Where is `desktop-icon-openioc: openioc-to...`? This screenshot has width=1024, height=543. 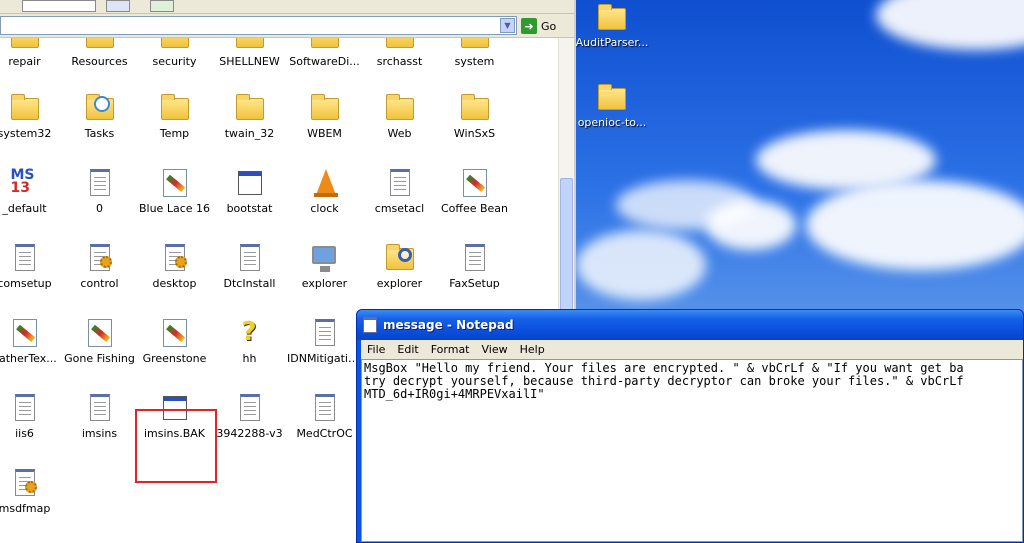
desktop-icon-openioc: openioc-to... is located at coordinates (614, 105).